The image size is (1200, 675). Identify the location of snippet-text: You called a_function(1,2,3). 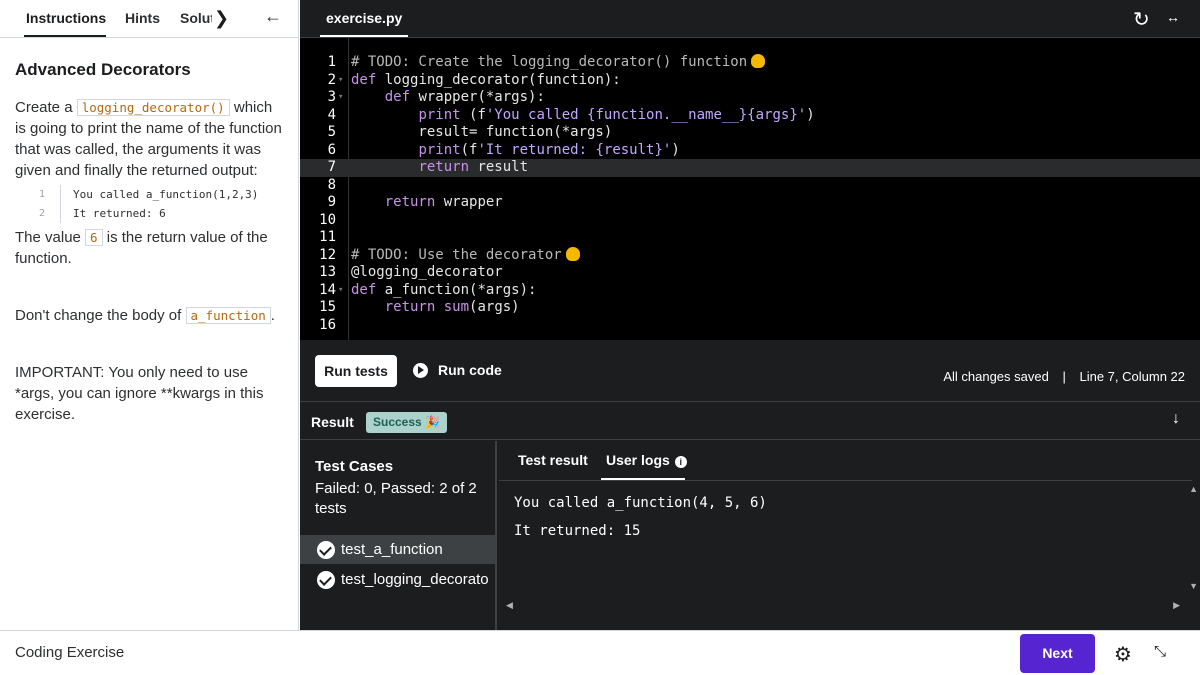
(166, 194).